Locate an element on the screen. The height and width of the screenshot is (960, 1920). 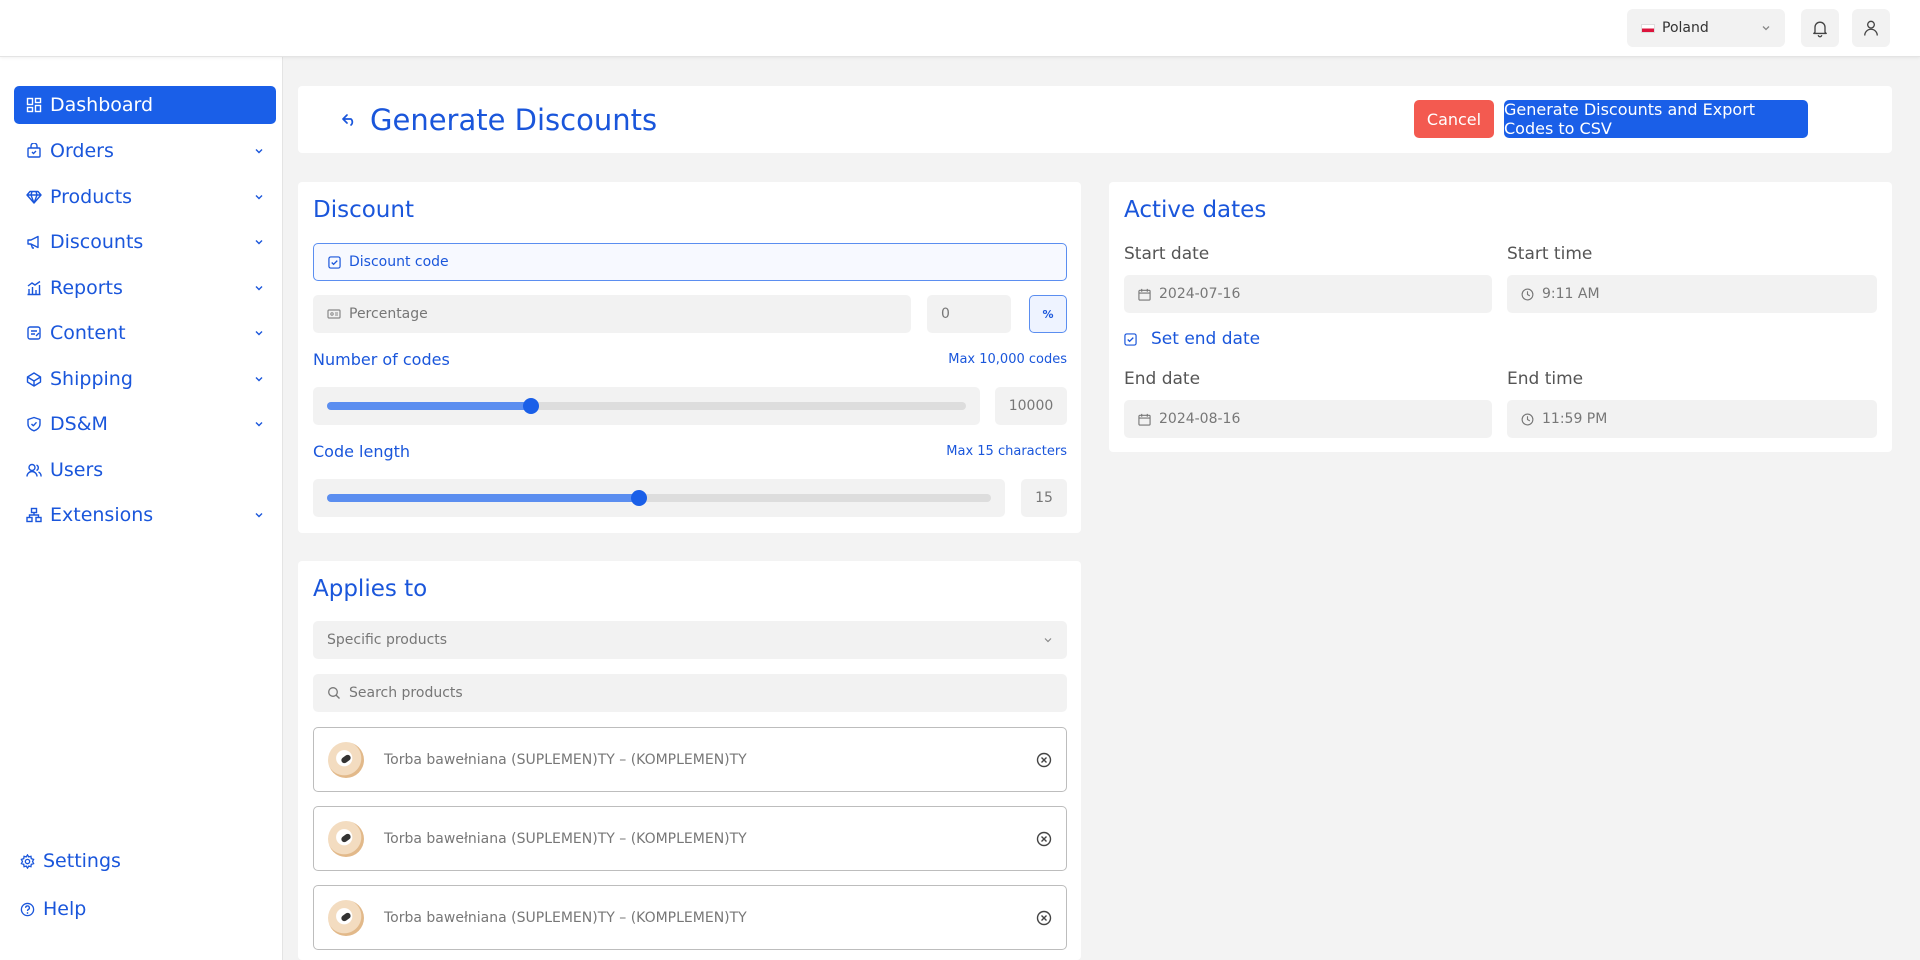
code-length-slider is located at coordinates (659, 498).